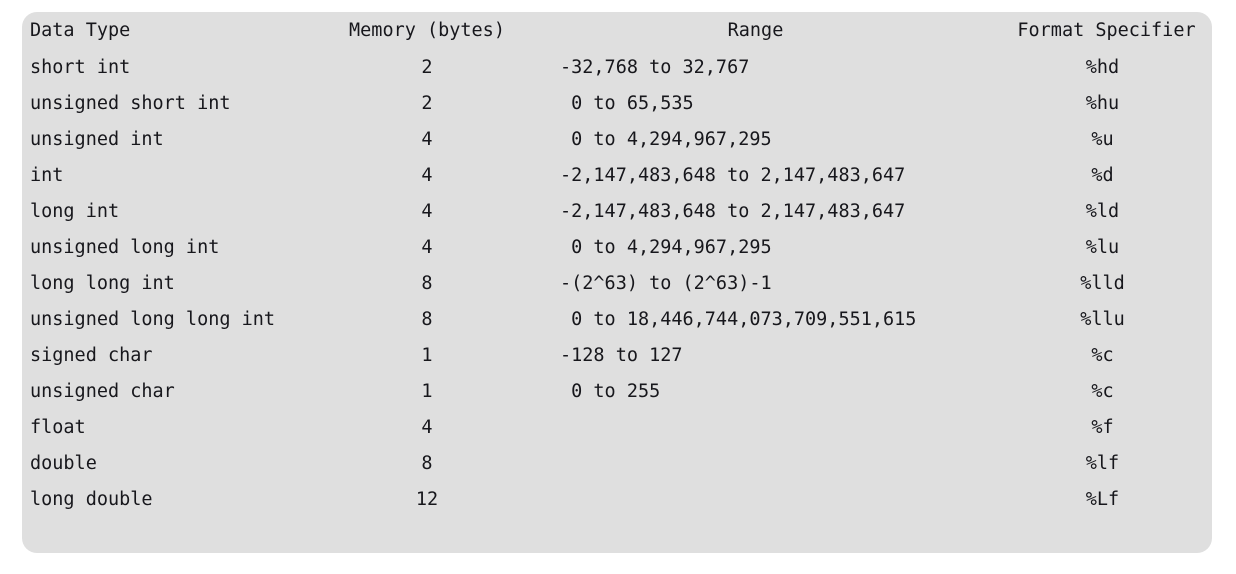 This screenshot has width=1236, height=574. Describe the element at coordinates (153, 319) in the screenshot. I see `cell-data-type: unsigned long long int` at that location.